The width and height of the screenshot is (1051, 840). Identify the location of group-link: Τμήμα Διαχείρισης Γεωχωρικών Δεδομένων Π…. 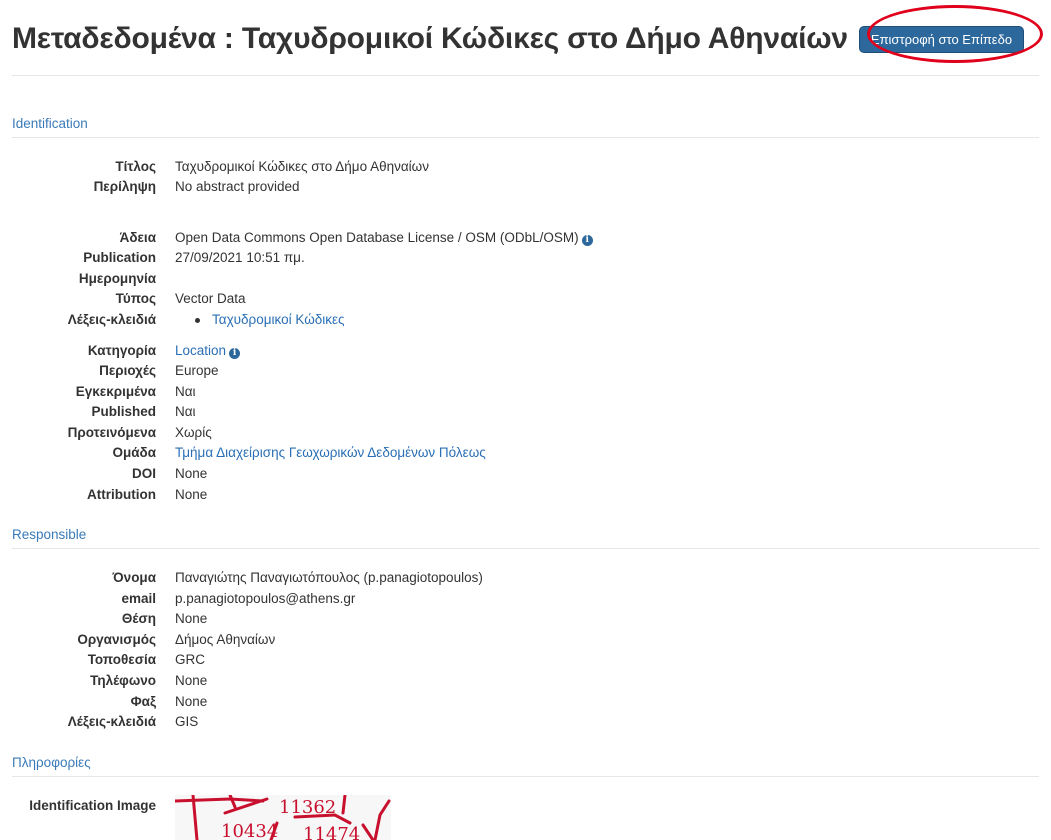
(330, 452).